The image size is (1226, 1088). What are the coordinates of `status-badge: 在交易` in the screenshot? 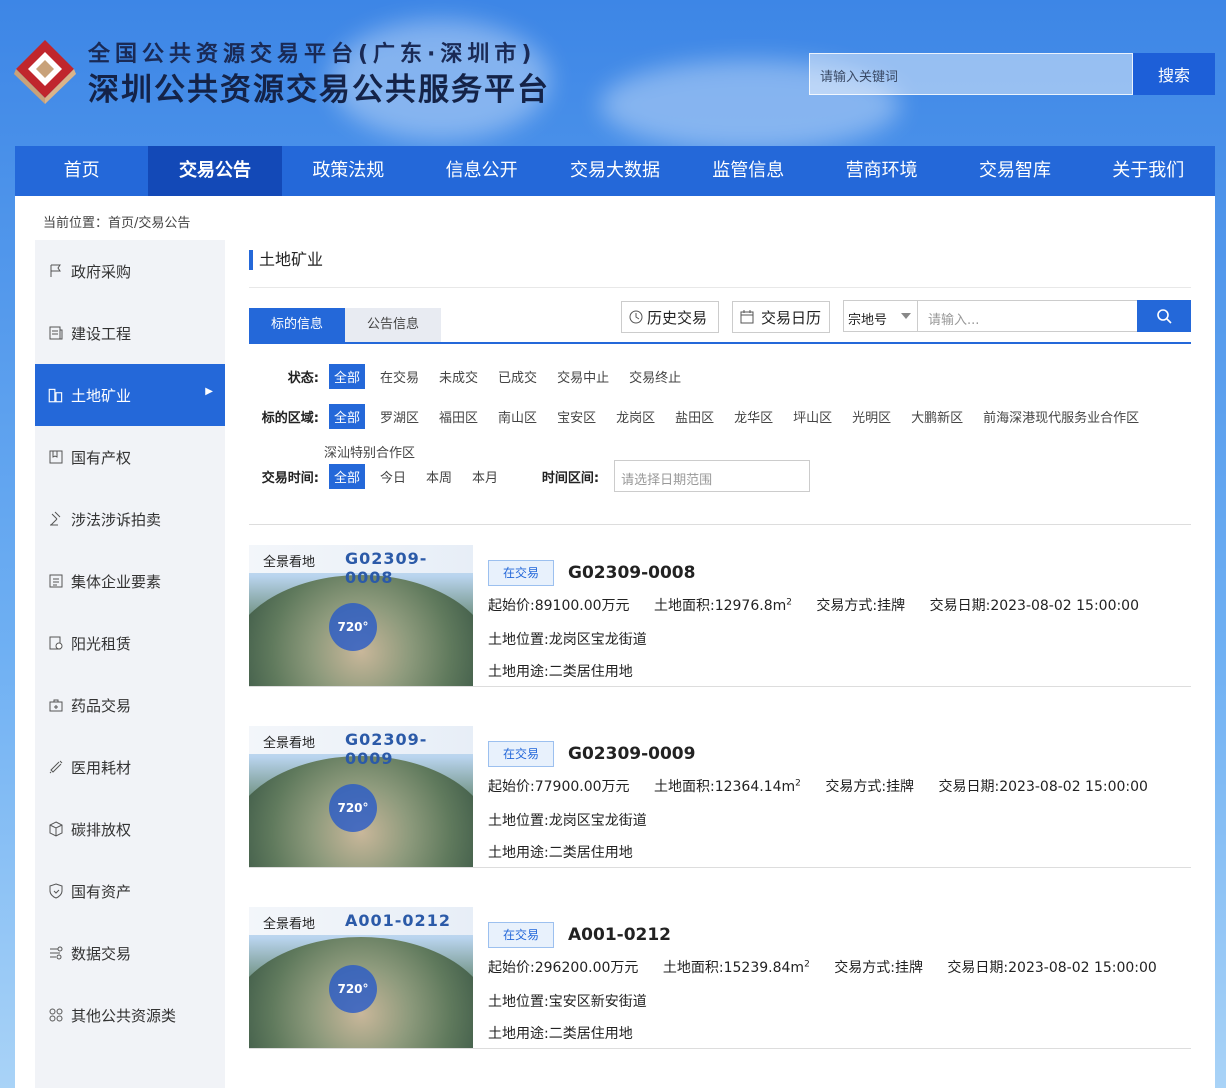 It's located at (521, 573).